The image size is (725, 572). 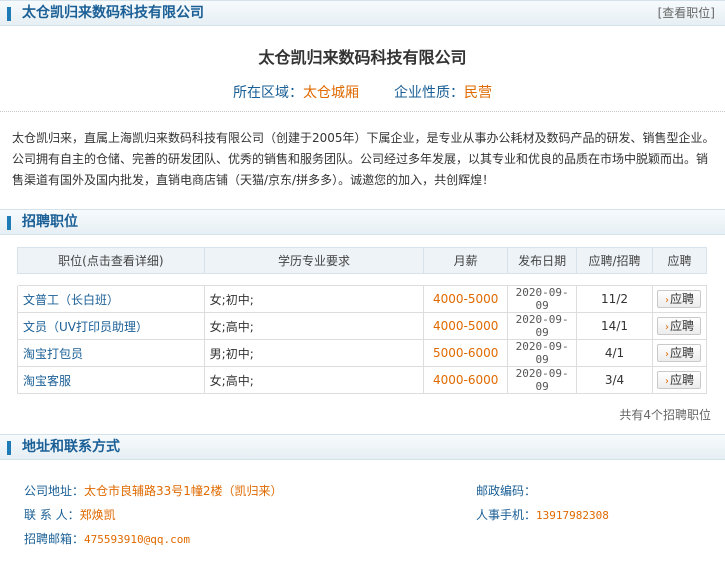 I want to click on table-row: 淘宝客服 女;高中; 4000-6000 2020-09-09 3/4 ›应聘, so click(x=362, y=380).